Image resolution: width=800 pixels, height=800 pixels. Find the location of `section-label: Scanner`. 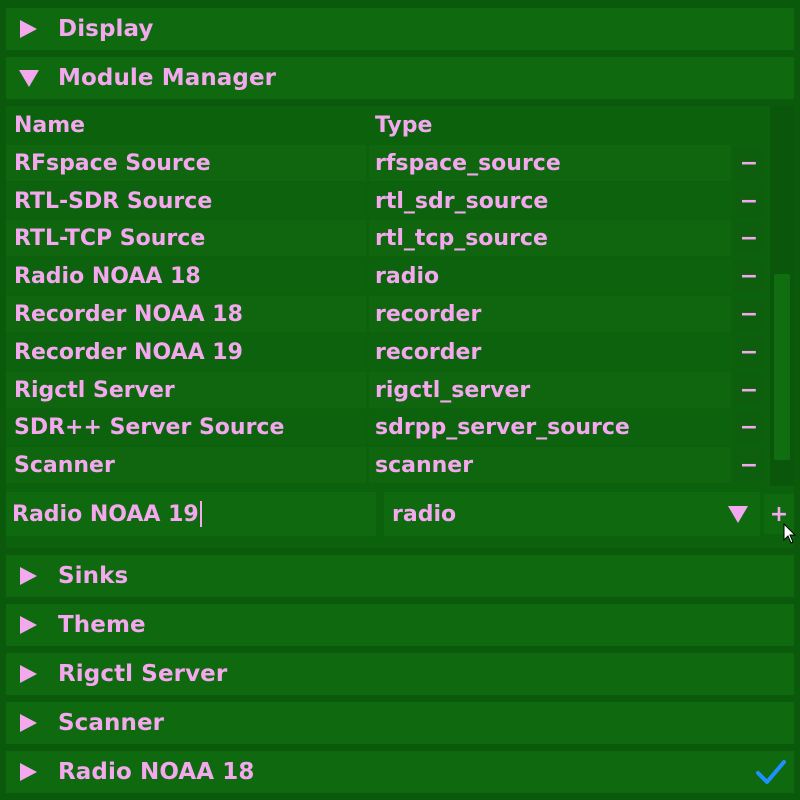

section-label: Scanner is located at coordinates (111, 723).